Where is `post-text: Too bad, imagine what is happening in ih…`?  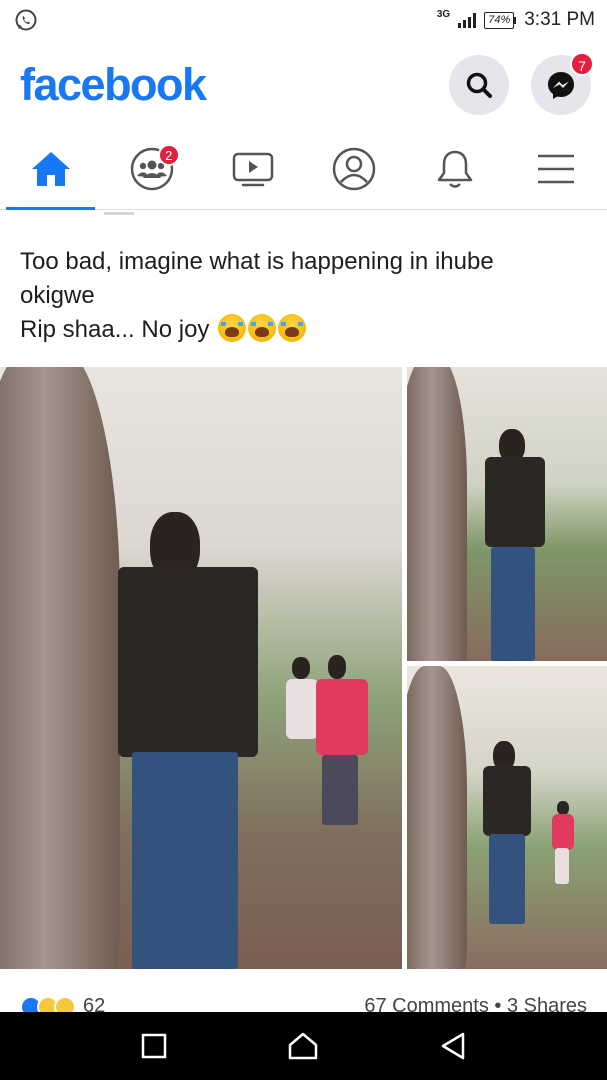
post-text: Too bad, imagine what is happening in ih… is located at coordinates (303, 284).